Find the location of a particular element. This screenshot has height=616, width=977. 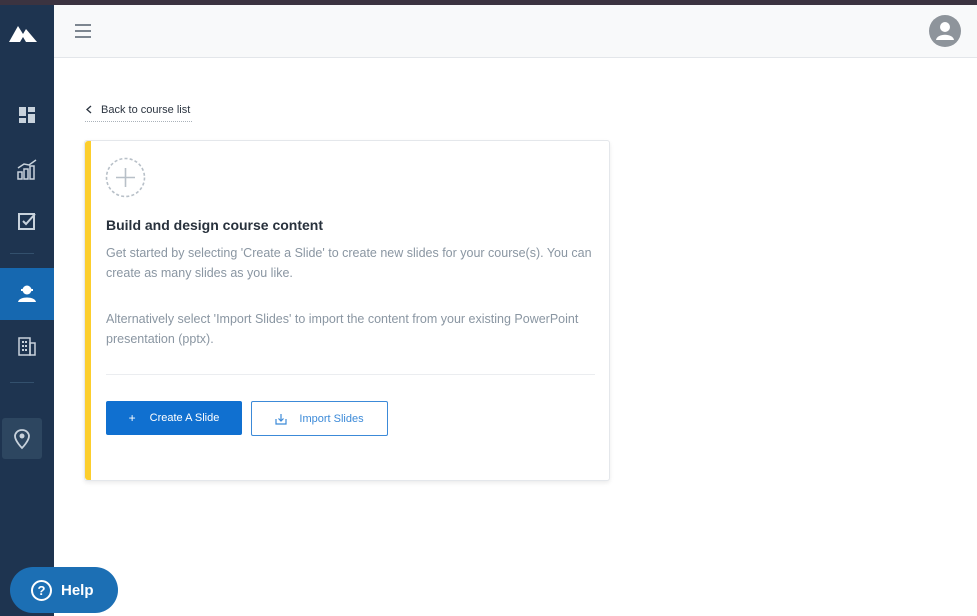

hamburger-icon is located at coordinates (83, 31).